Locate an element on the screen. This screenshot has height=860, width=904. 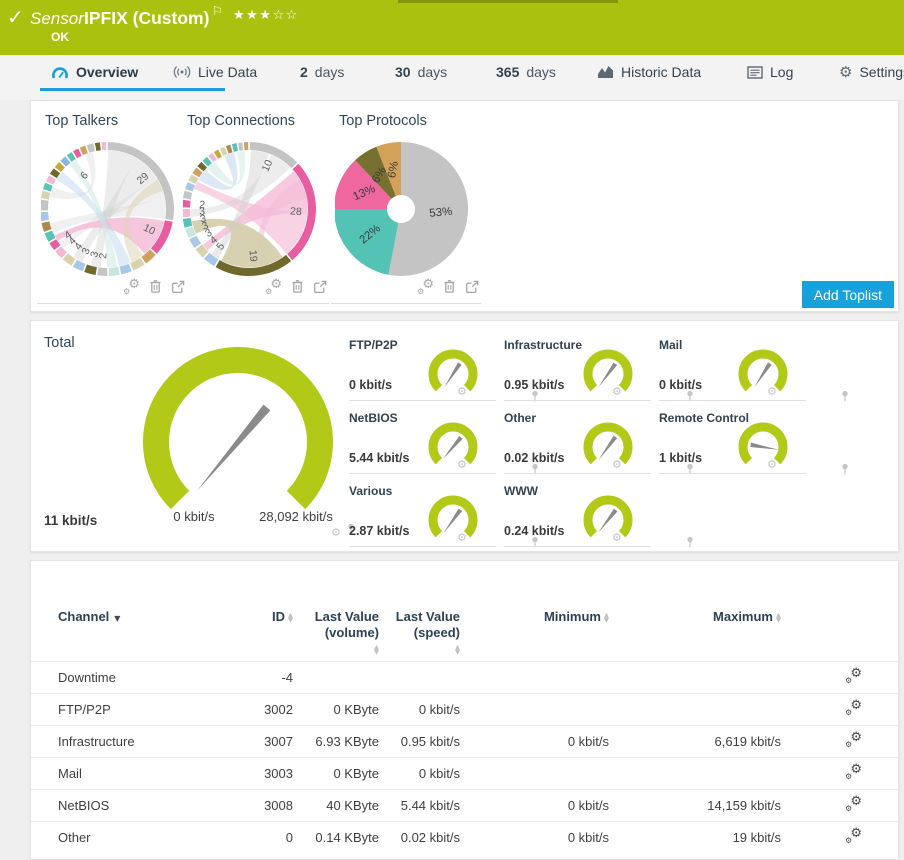
column-header-channel: Channel ▼ is located at coordinates (129, 632).